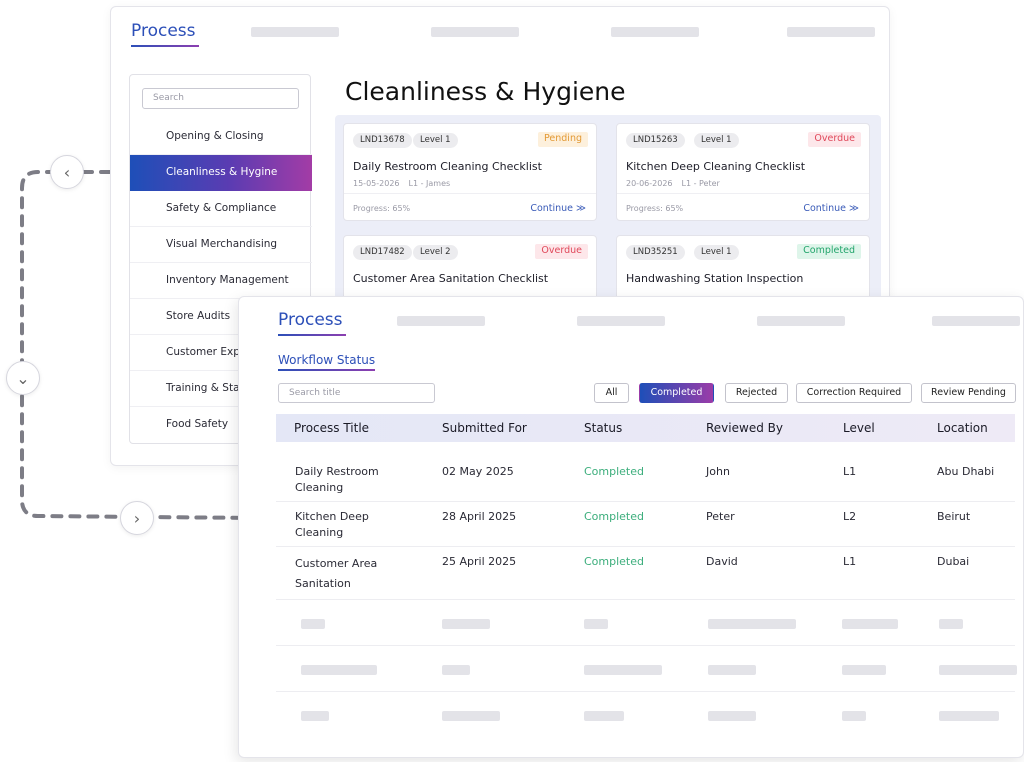  I want to click on location-cell: Dubai, so click(953, 561).